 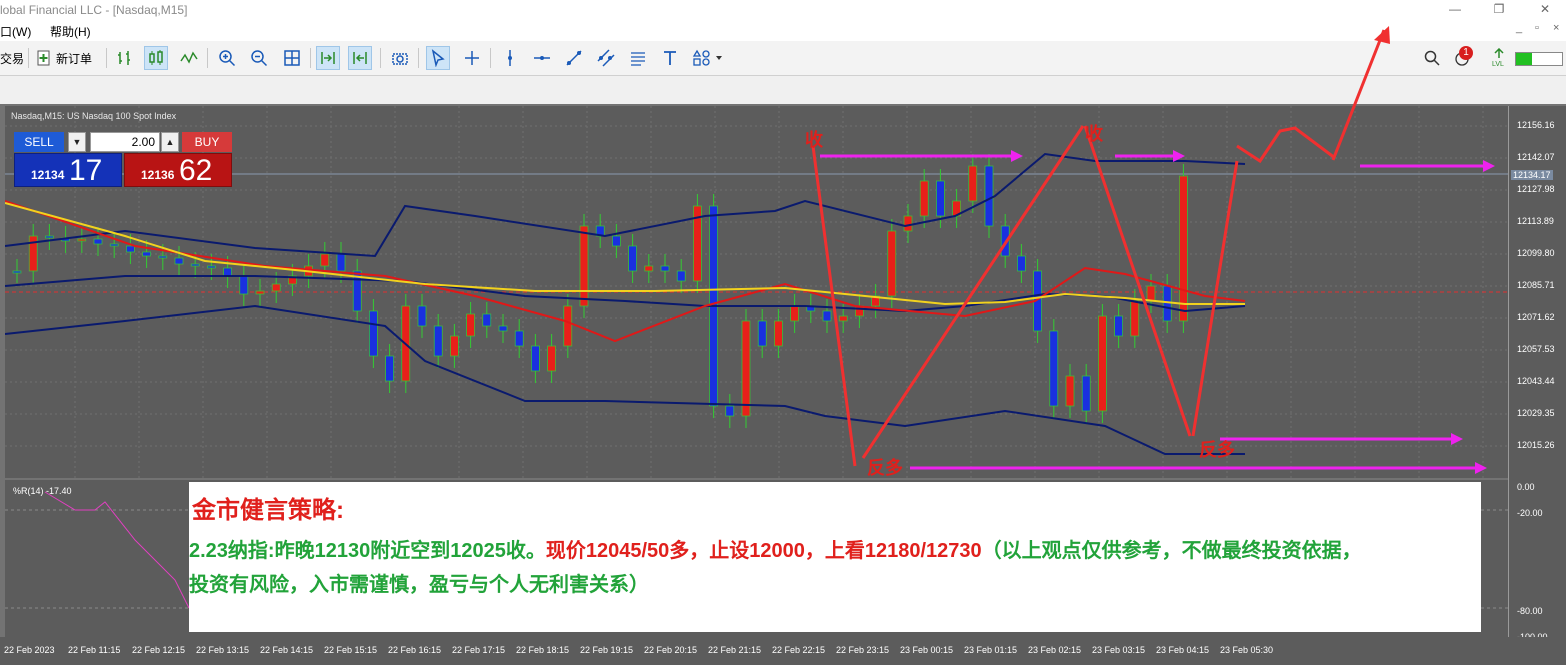 What do you see at coordinates (574, 58) in the screenshot?
I see `trendline-icon` at bounding box center [574, 58].